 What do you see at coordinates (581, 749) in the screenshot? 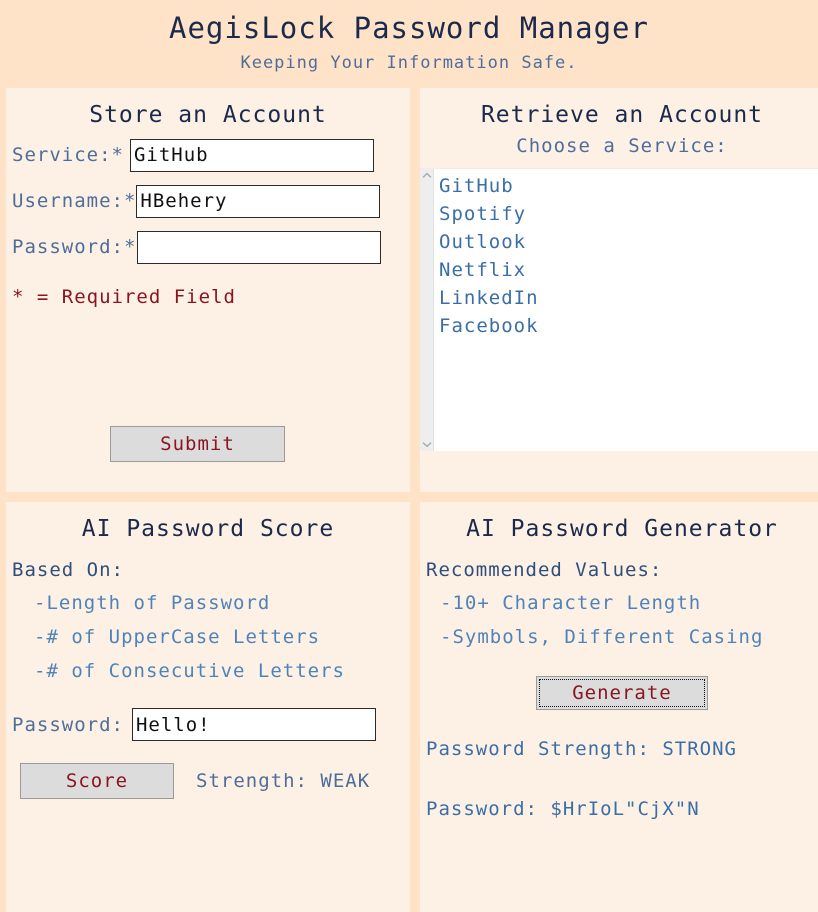
I see `generated-strength-line: Password Strength: STRONG` at bounding box center [581, 749].